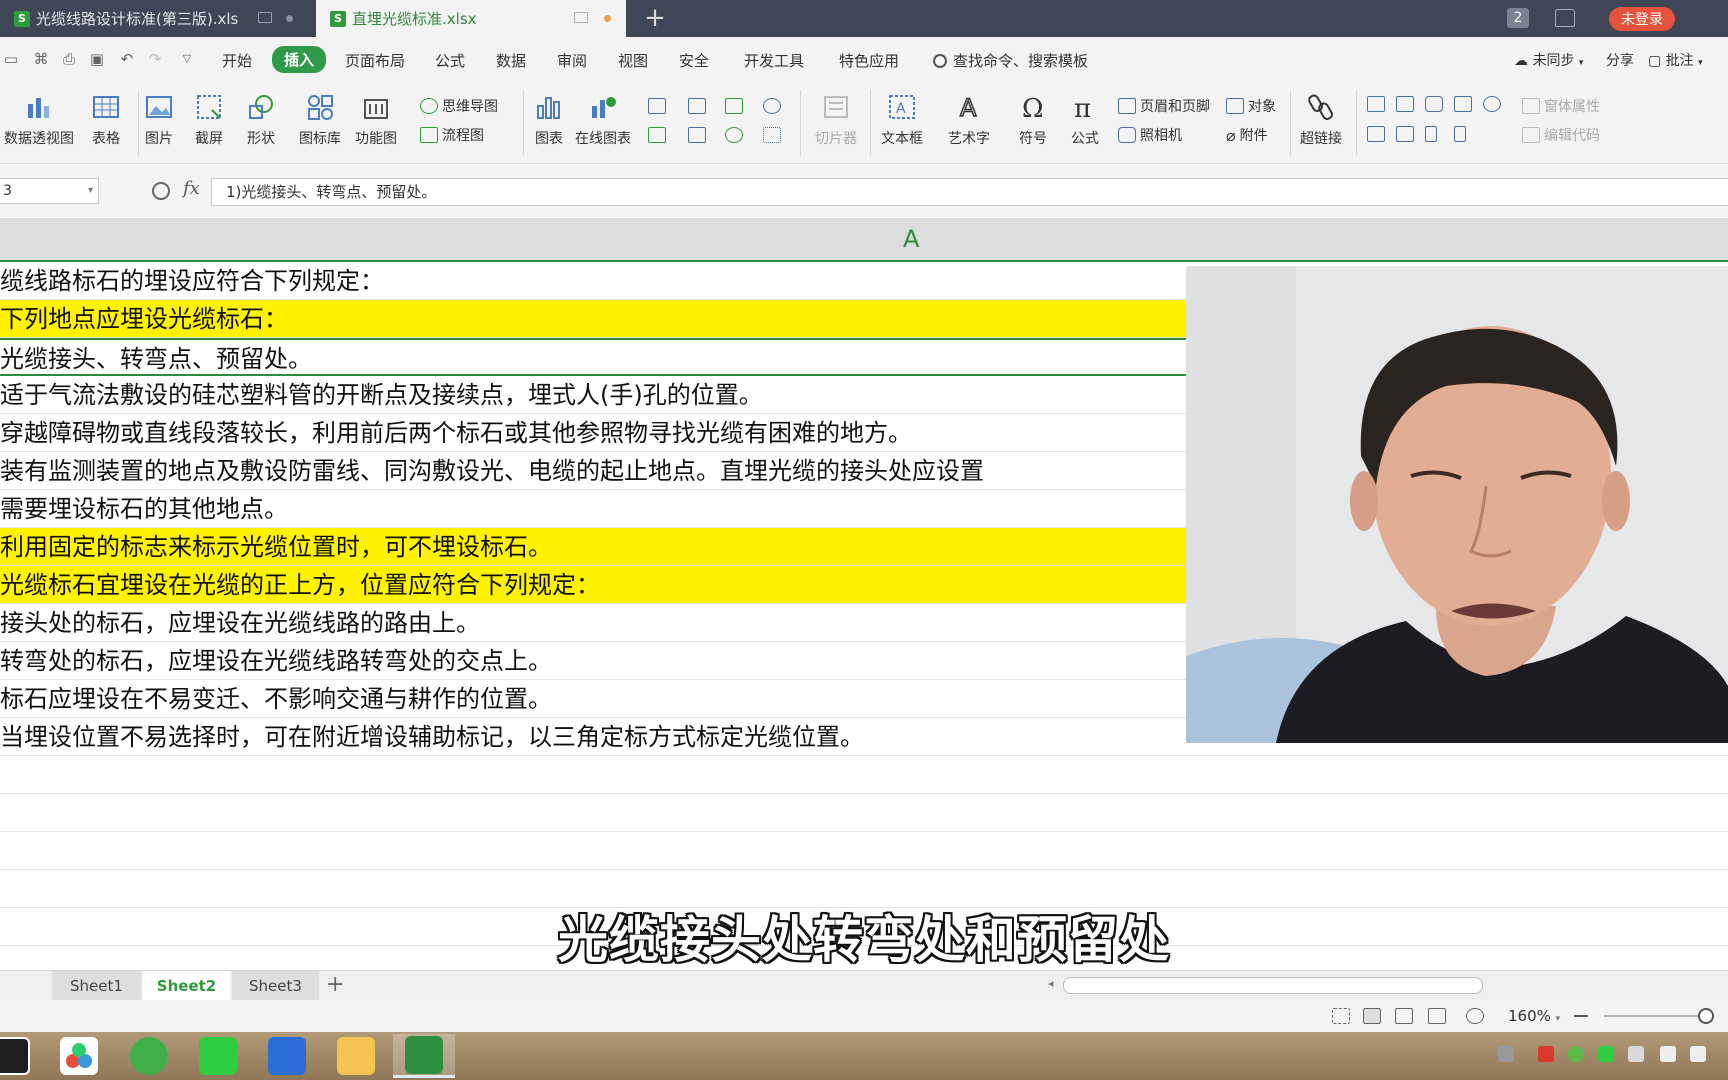  I want to click on radar-chart-icon, so click(772, 106).